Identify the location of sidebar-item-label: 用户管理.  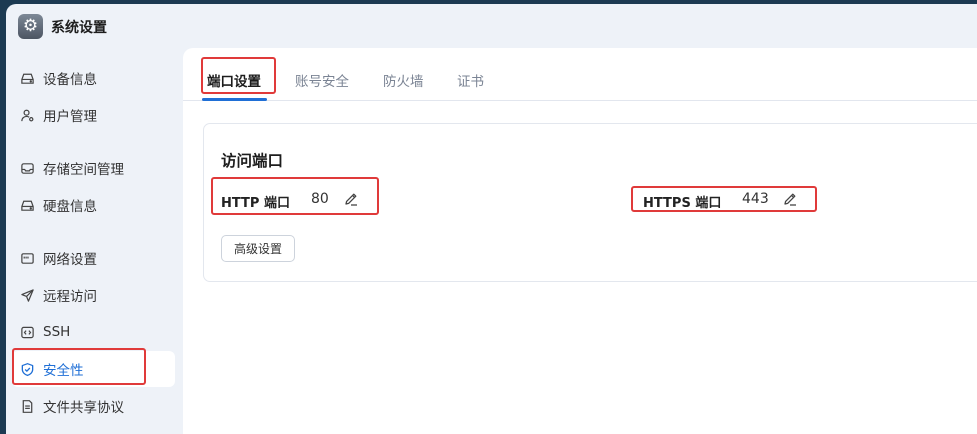
(70, 117).